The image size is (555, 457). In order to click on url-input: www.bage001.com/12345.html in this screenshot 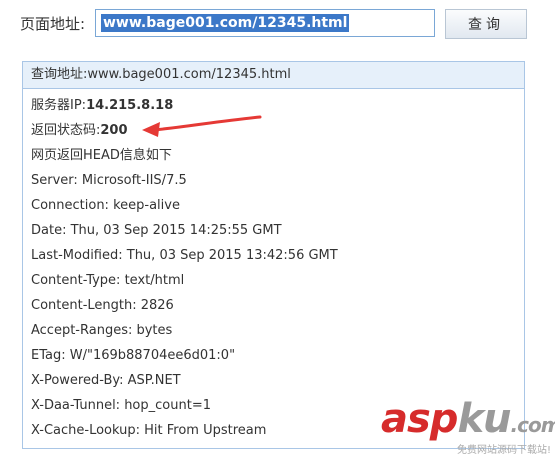, I will do `click(265, 23)`.